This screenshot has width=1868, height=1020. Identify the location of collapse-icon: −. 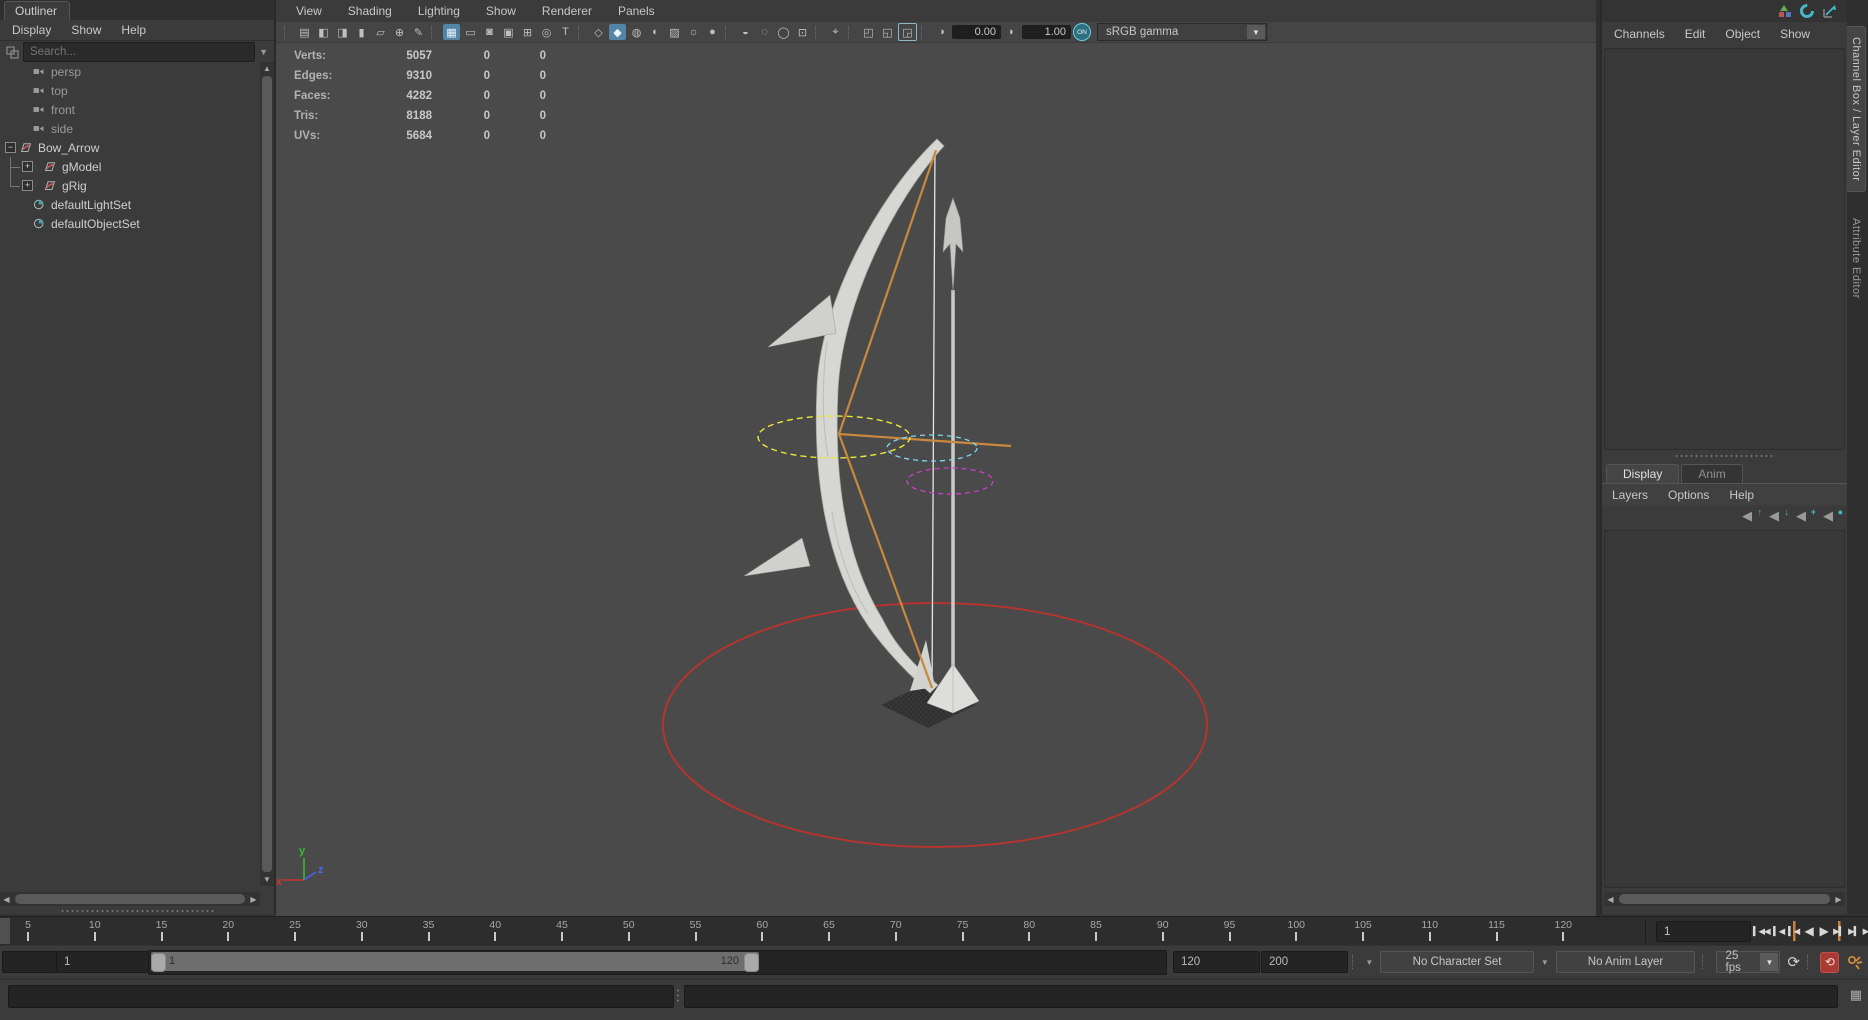
(10, 147).